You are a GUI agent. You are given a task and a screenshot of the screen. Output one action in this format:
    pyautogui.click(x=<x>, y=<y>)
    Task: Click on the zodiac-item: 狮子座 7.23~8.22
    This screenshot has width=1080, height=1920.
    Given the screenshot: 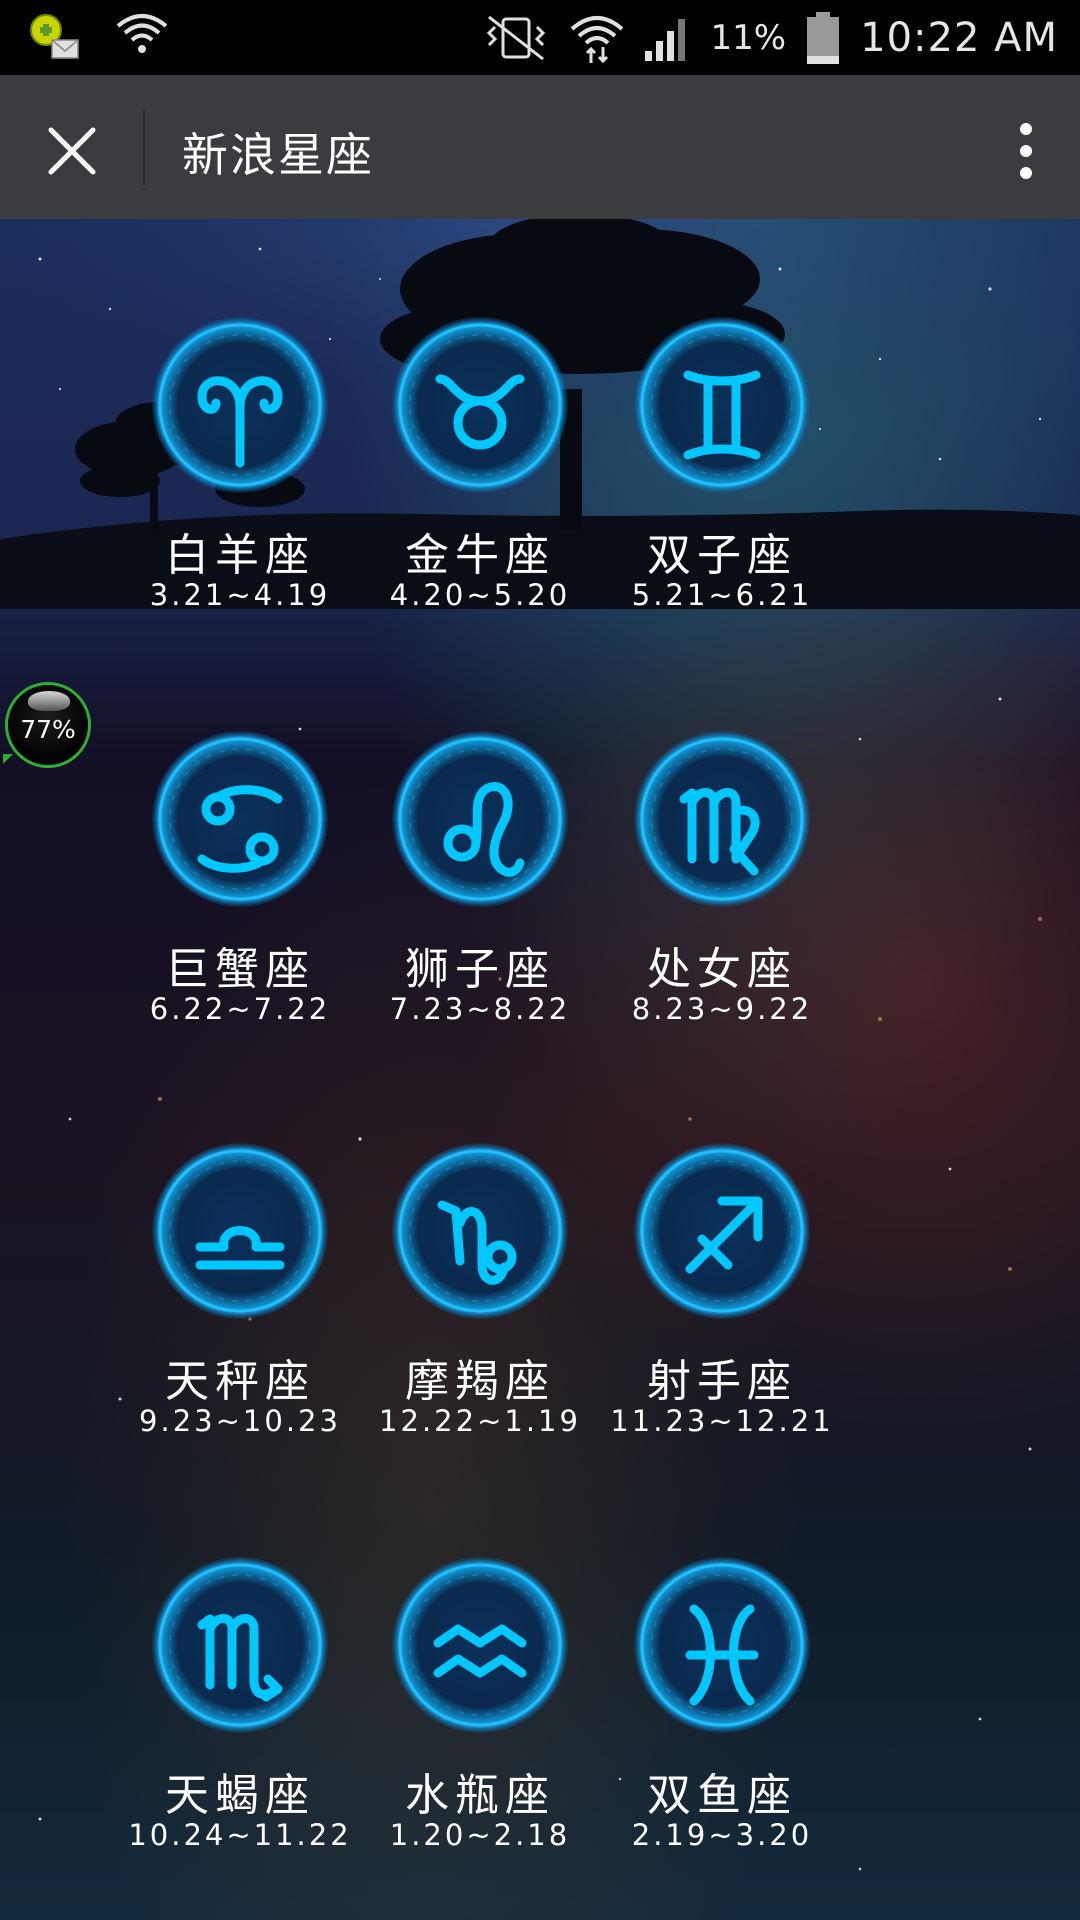 What is the action you would take?
    pyautogui.click(x=480, y=899)
    